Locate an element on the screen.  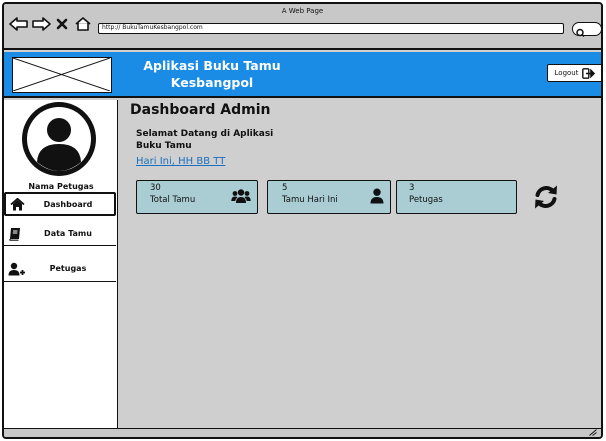
logout-button: Logout is located at coordinates (574, 73).